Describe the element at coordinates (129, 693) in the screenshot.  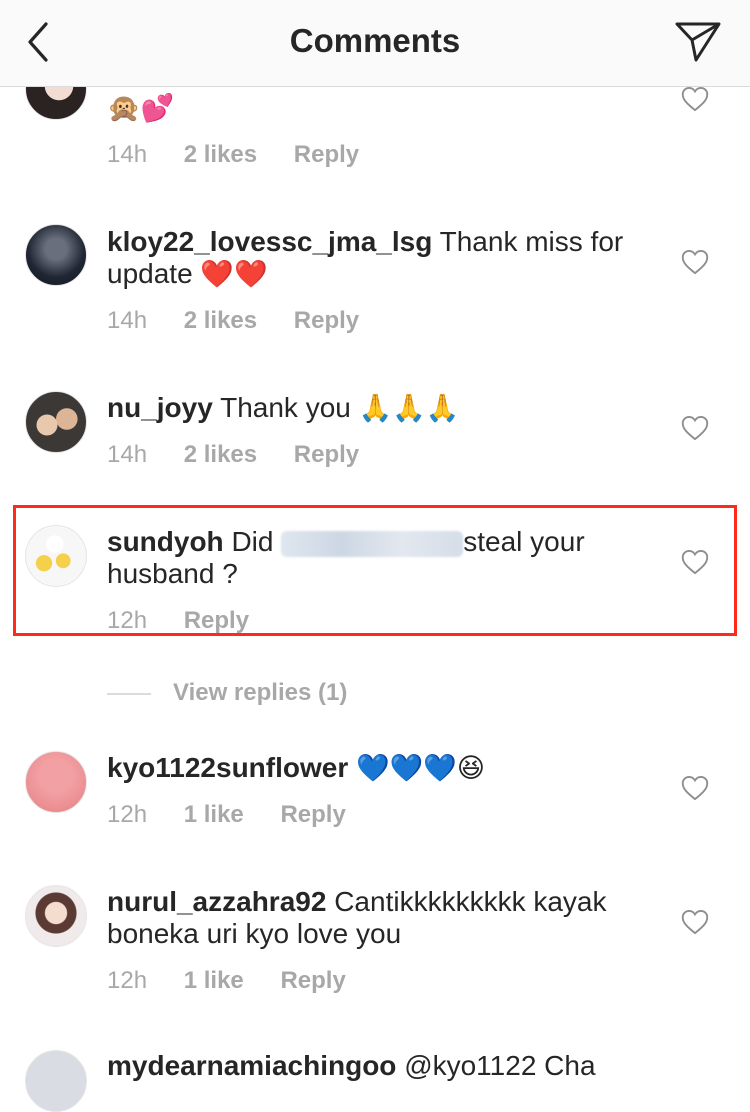
I see `divider-line` at that location.